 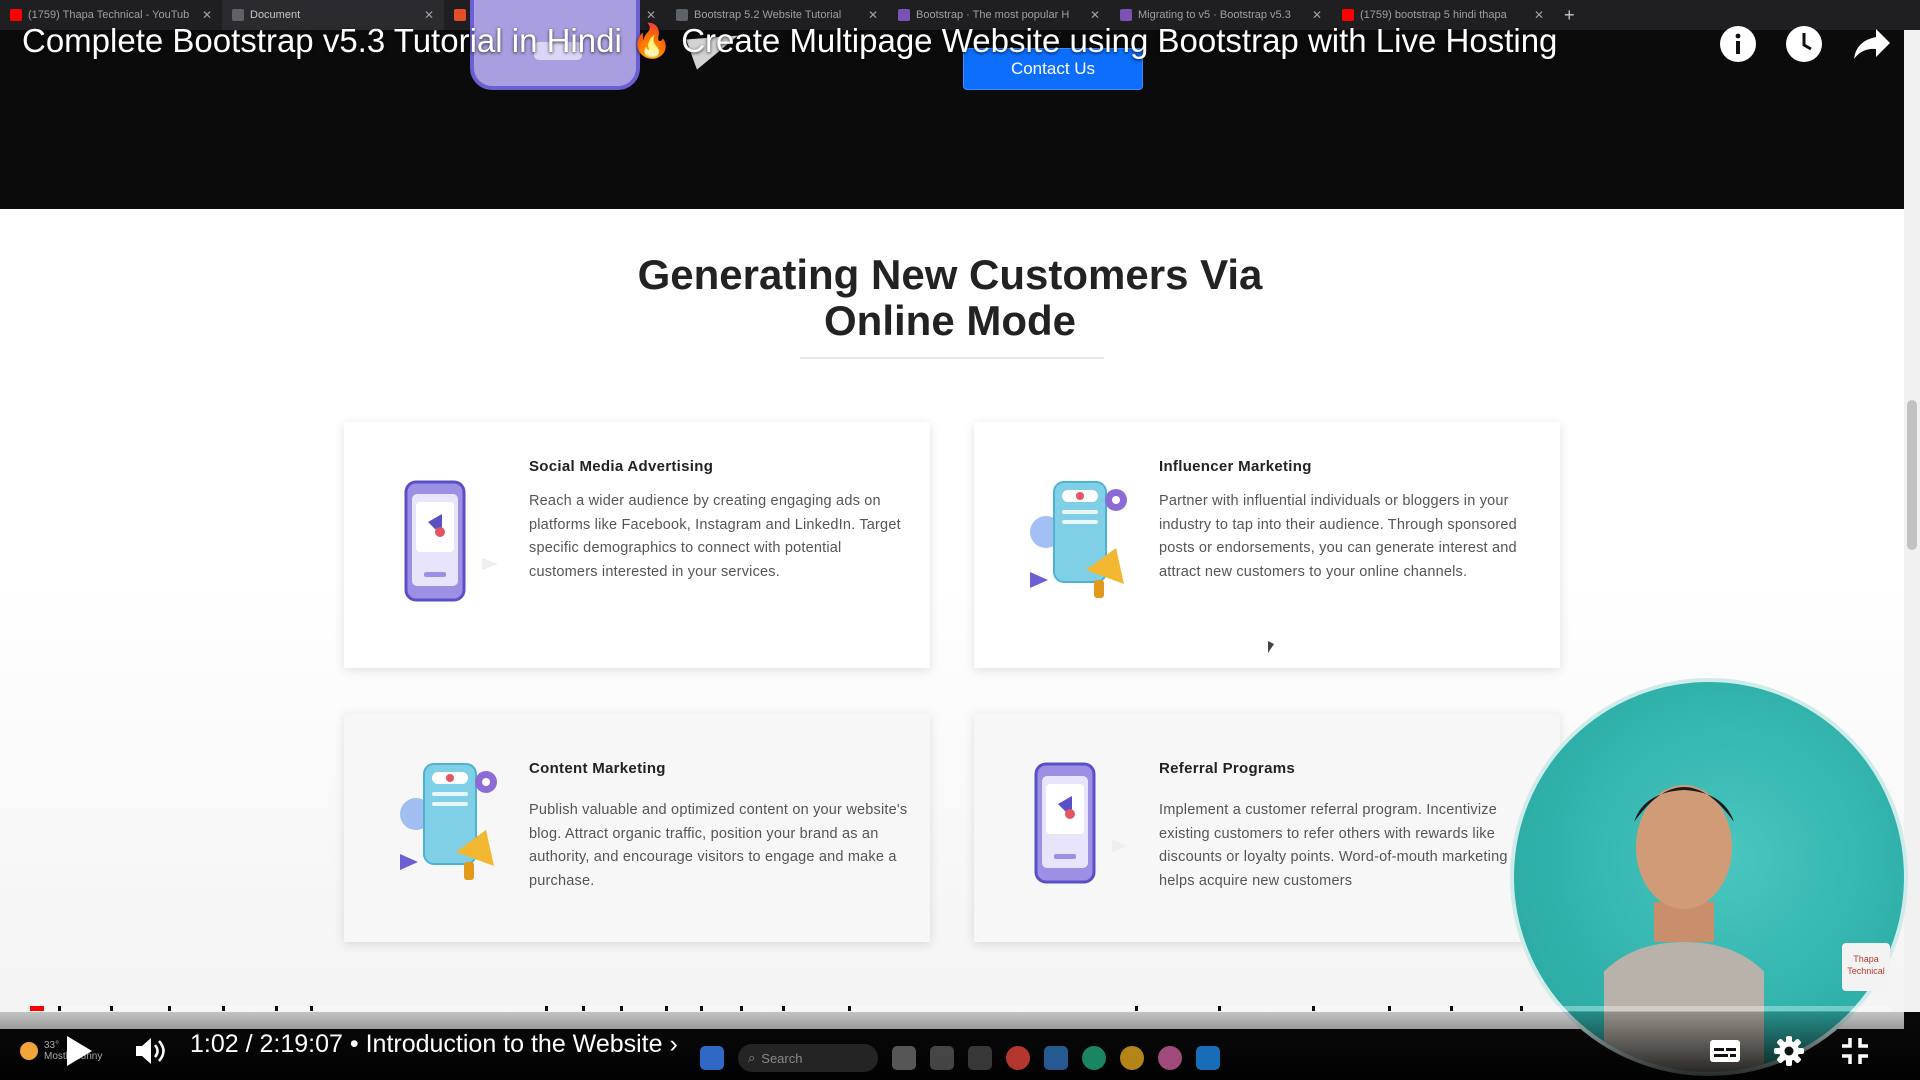 What do you see at coordinates (782, 1058) in the screenshot?
I see `taskbar-search-placeholder: Search` at bounding box center [782, 1058].